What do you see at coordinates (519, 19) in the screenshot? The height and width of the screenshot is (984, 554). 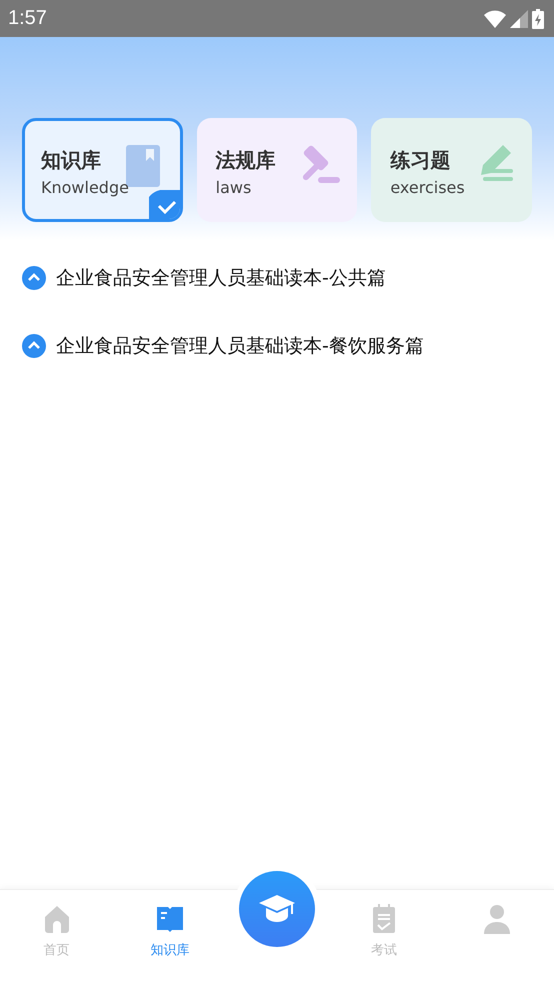 I see `signal-icon` at bounding box center [519, 19].